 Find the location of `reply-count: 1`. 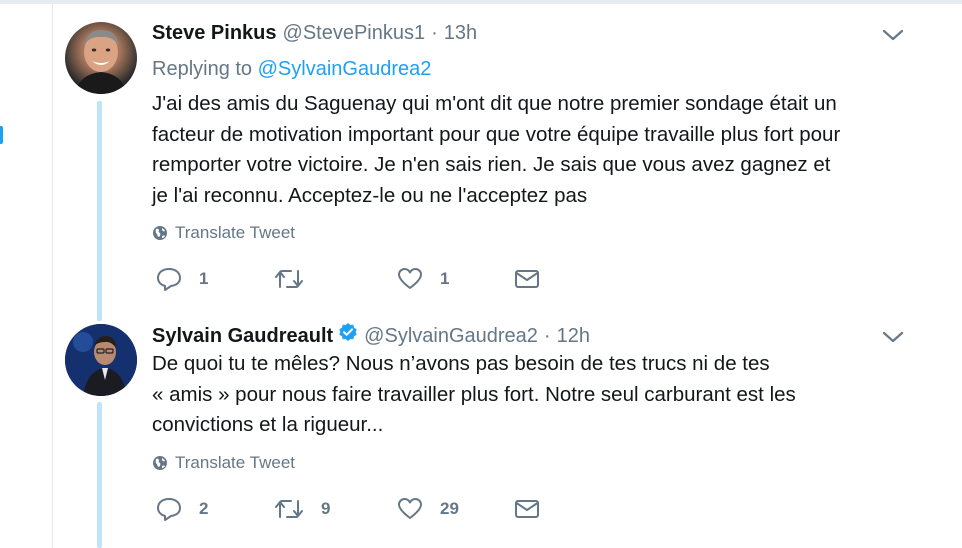

reply-count: 1 is located at coordinates (204, 278).